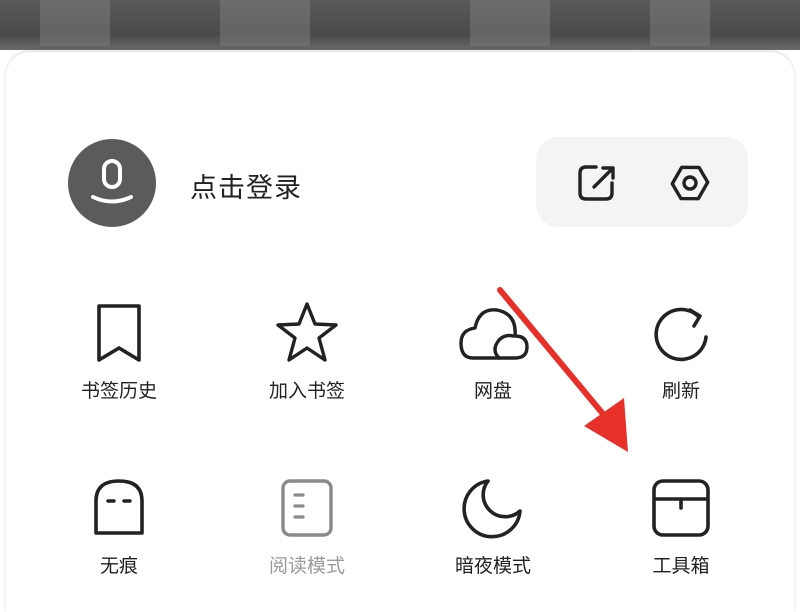 The image size is (800, 612). I want to click on star-icon, so click(307, 332).